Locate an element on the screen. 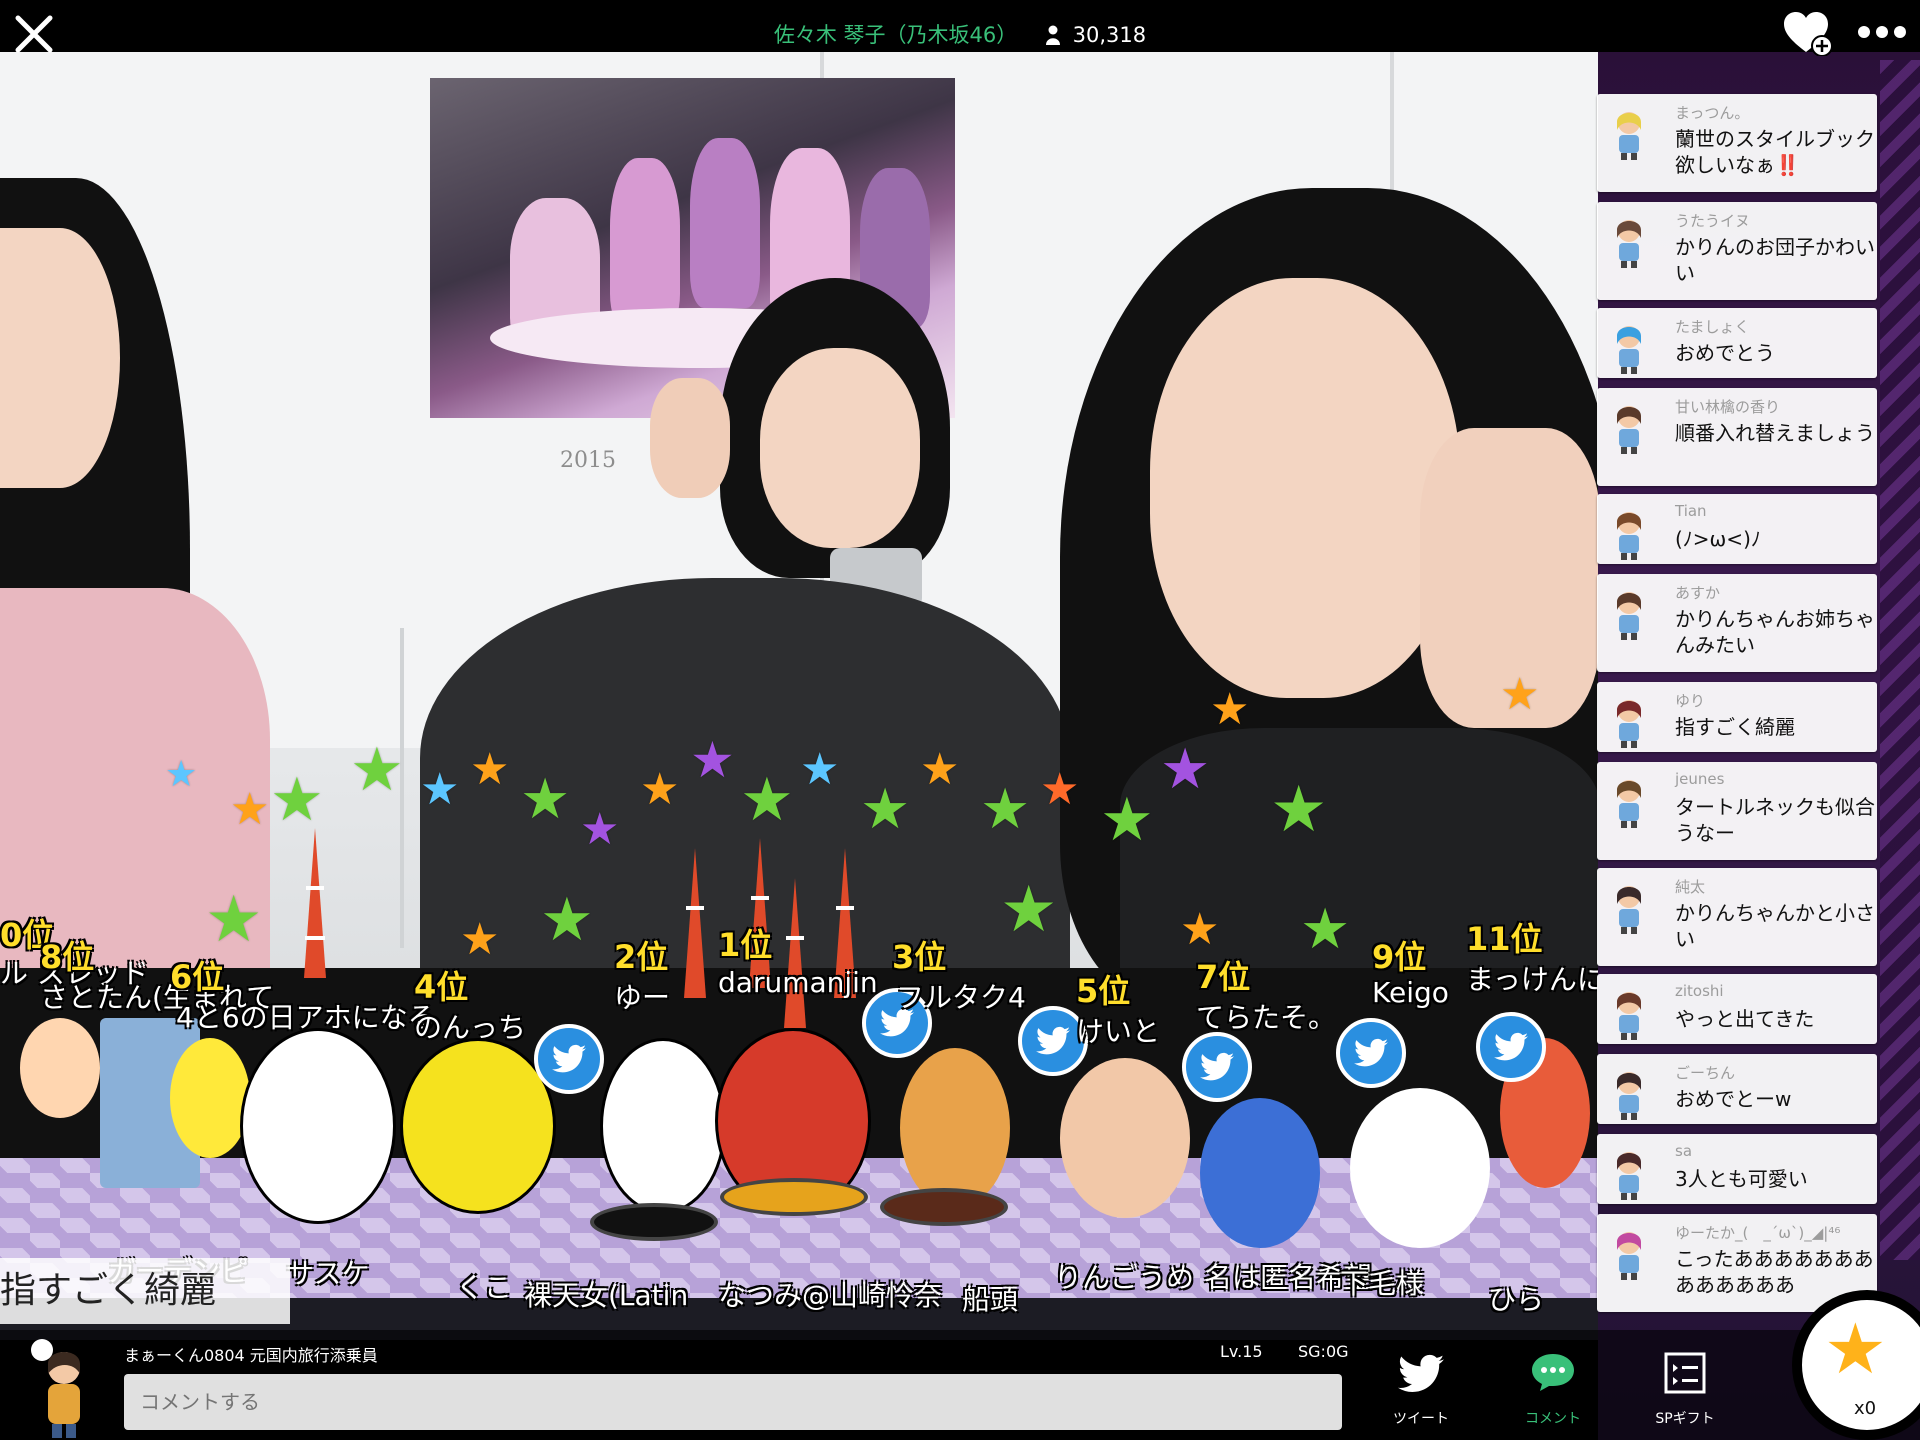 This screenshot has height=1440, width=1920. tweet-button: ツイート is located at coordinates (1421, 1389).